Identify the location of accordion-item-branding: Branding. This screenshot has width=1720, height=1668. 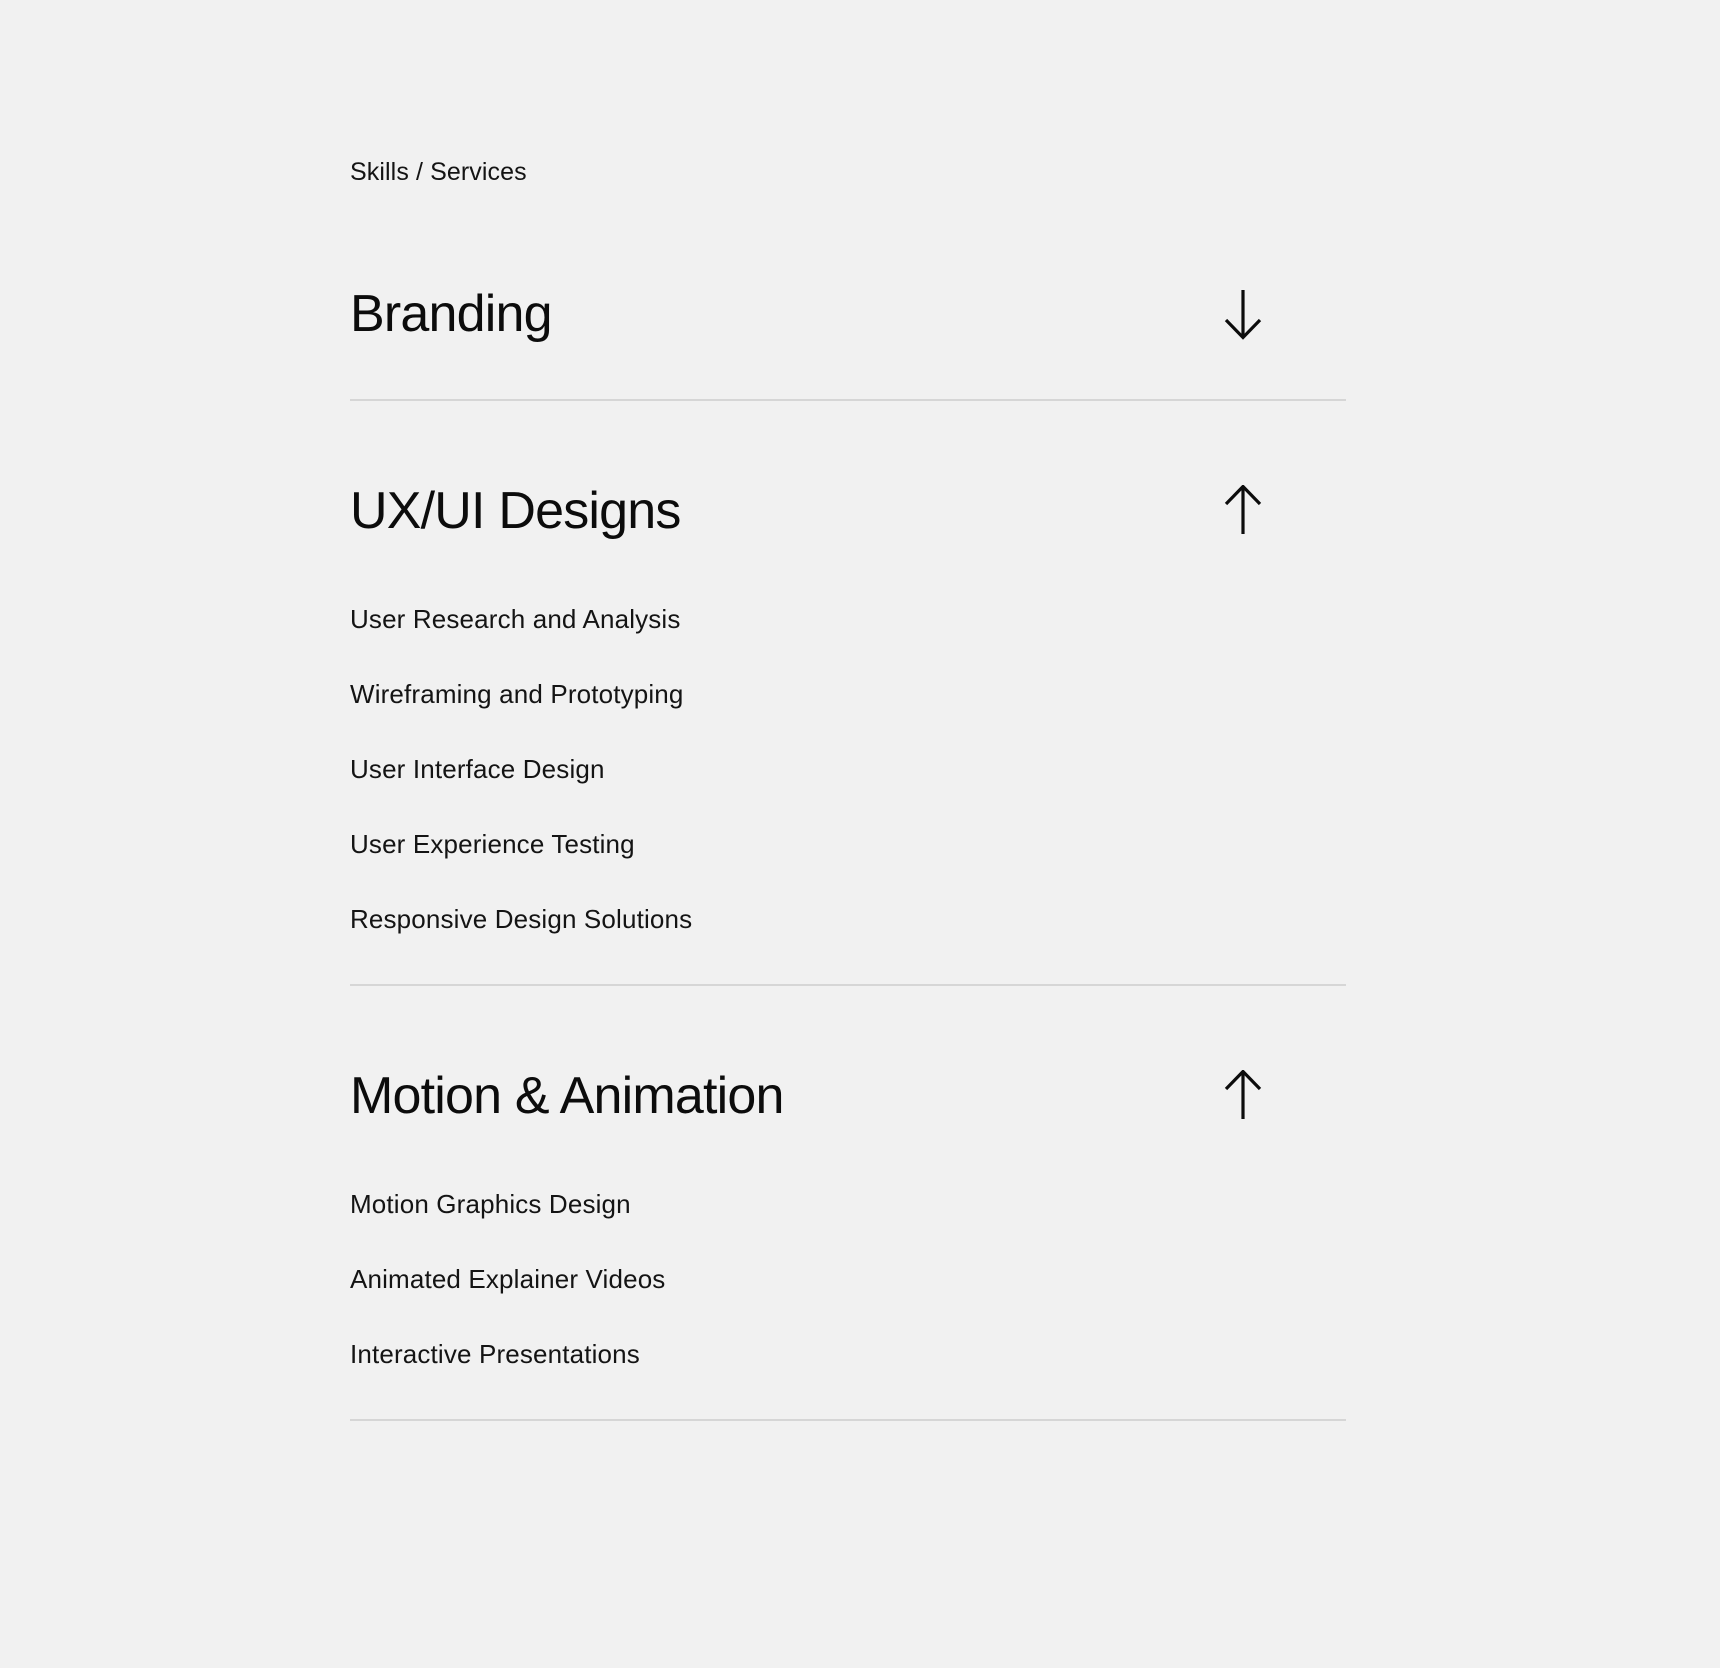
(848, 279).